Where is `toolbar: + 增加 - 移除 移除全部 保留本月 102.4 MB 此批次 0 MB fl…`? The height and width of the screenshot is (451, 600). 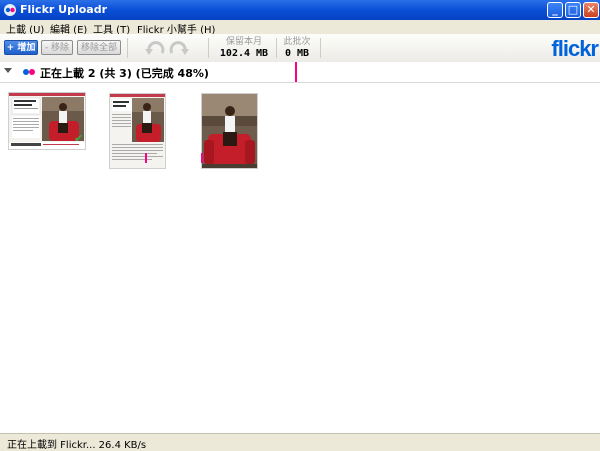 toolbar: + 增加 - 移除 移除全部 保留本月 102.4 MB 此批次 0 MB fl… is located at coordinates (300, 48).